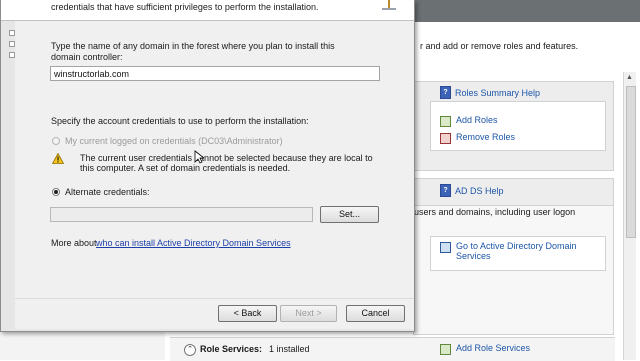 This screenshot has width=640, height=361. What do you see at coordinates (445, 121) in the screenshot?
I see `add-roles-icon` at bounding box center [445, 121].